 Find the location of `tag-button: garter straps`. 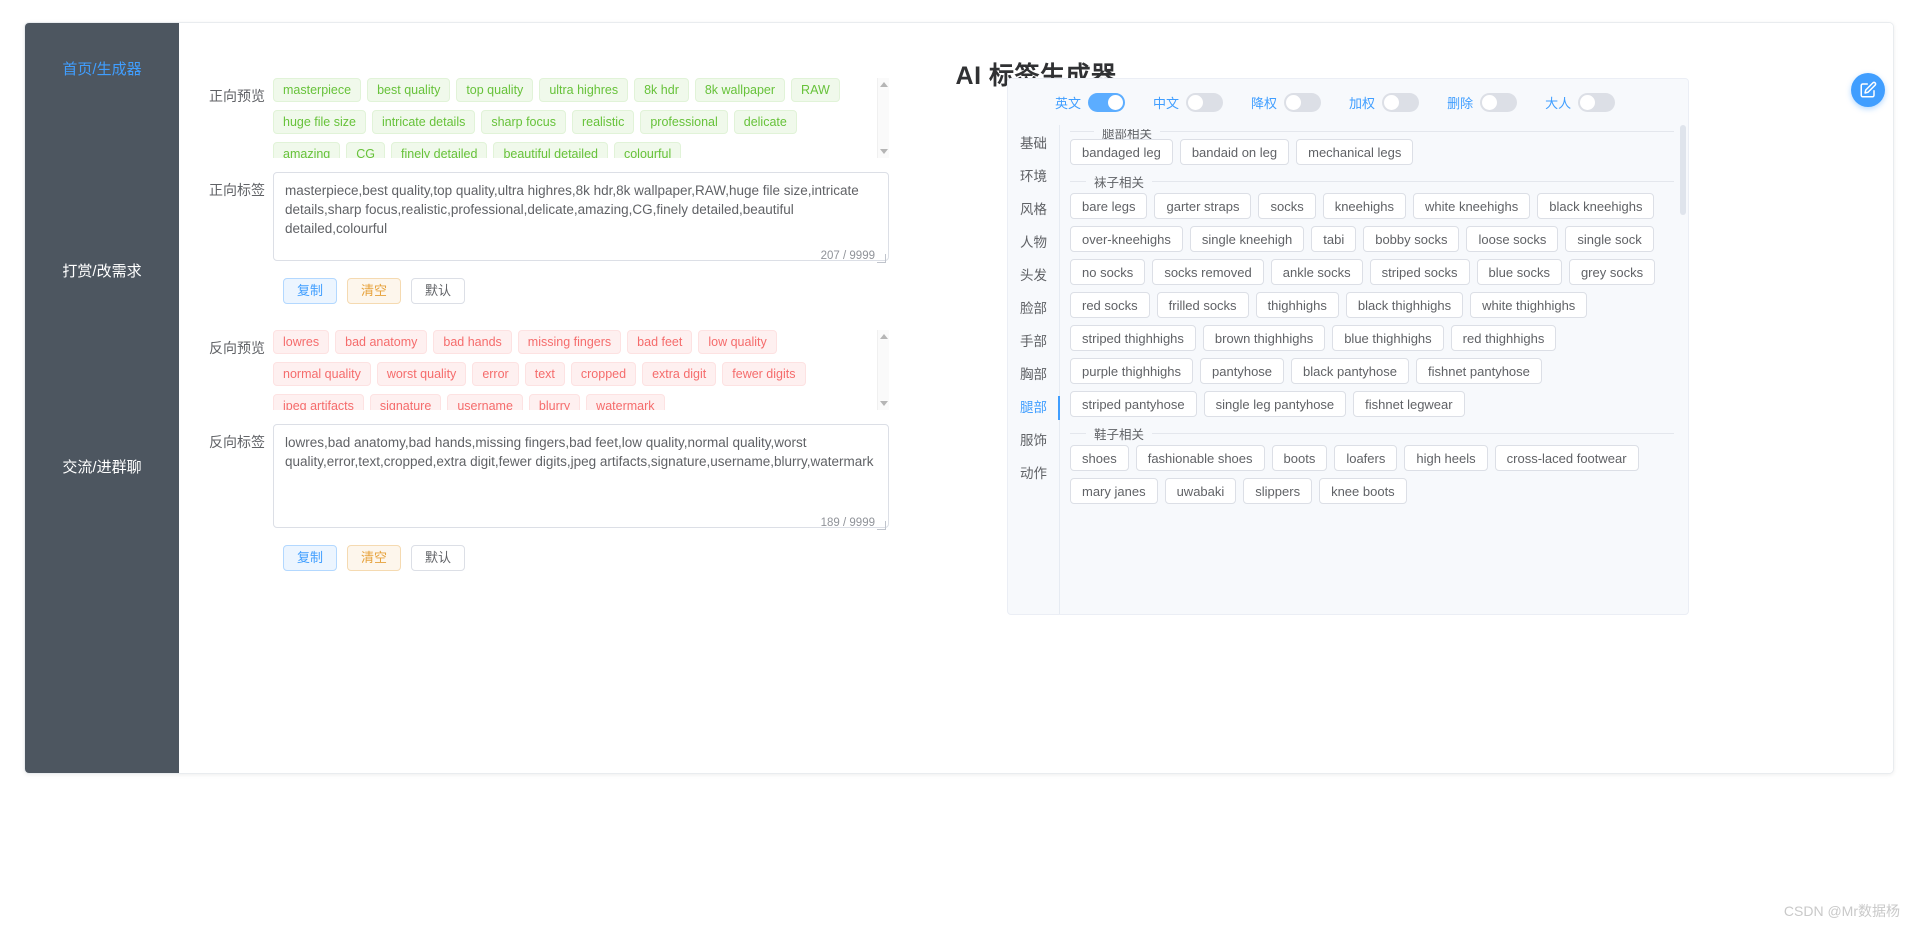

tag-button: garter straps is located at coordinates (1203, 206).